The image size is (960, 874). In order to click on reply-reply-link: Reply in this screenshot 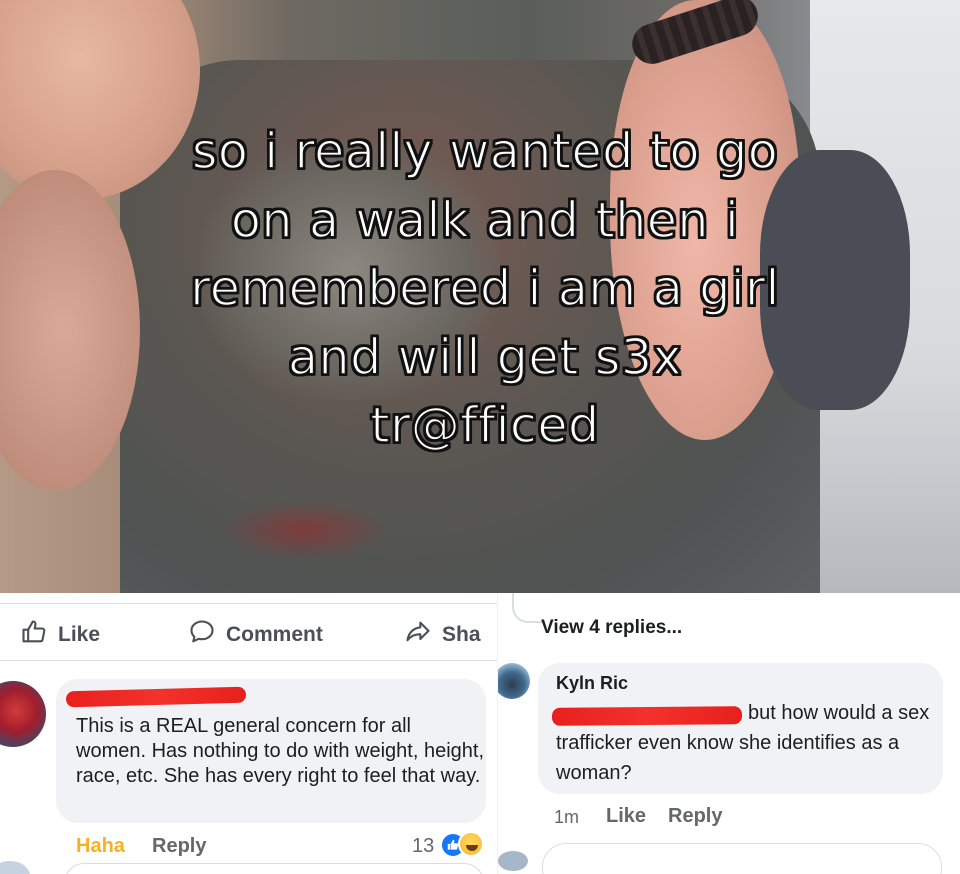, I will do `click(695, 816)`.